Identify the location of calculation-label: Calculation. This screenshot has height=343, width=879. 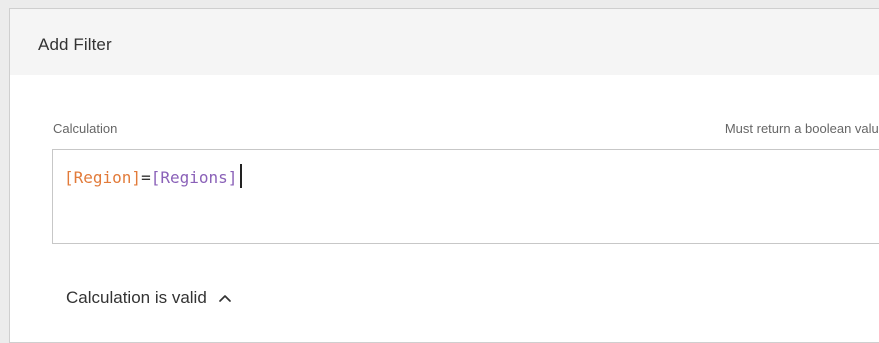
(85, 128).